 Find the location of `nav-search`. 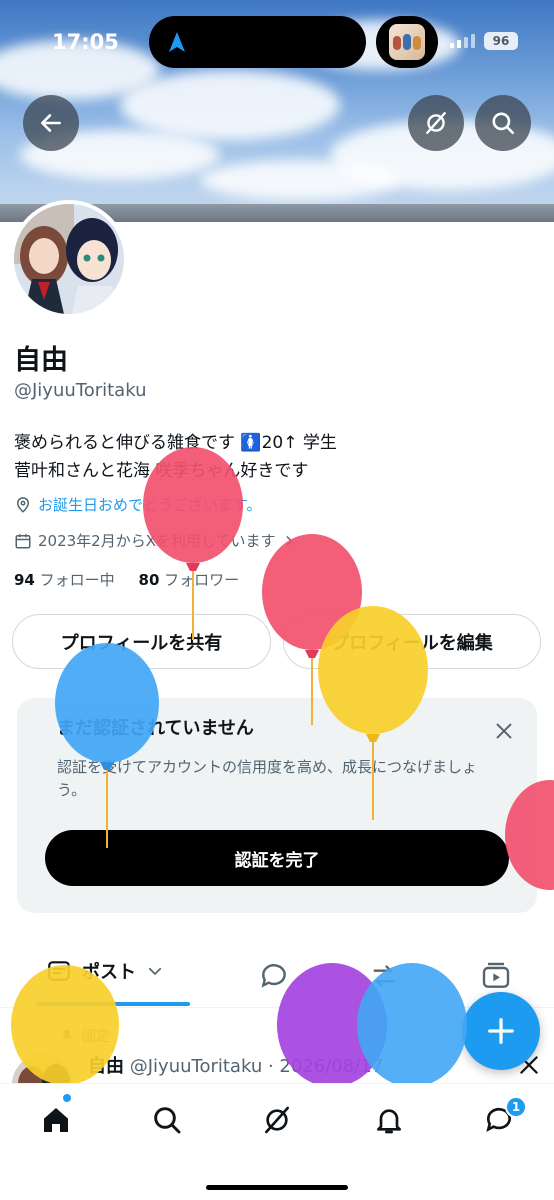

nav-search is located at coordinates (167, 1120).